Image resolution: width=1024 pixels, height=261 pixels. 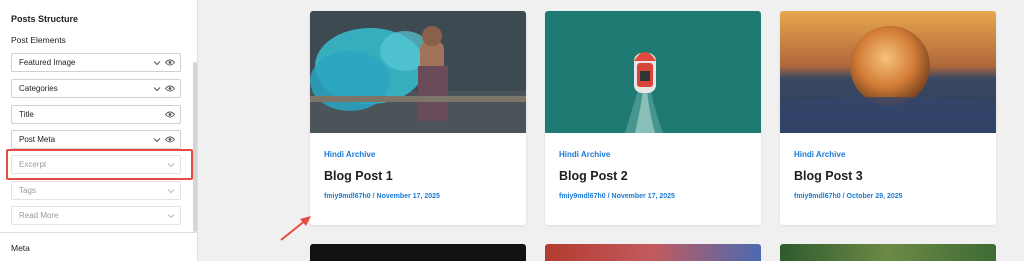 What do you see at coordinates (37, 139) in the screenshot?
I see `element-label: Post Meta` at bounding box center [37, 139].